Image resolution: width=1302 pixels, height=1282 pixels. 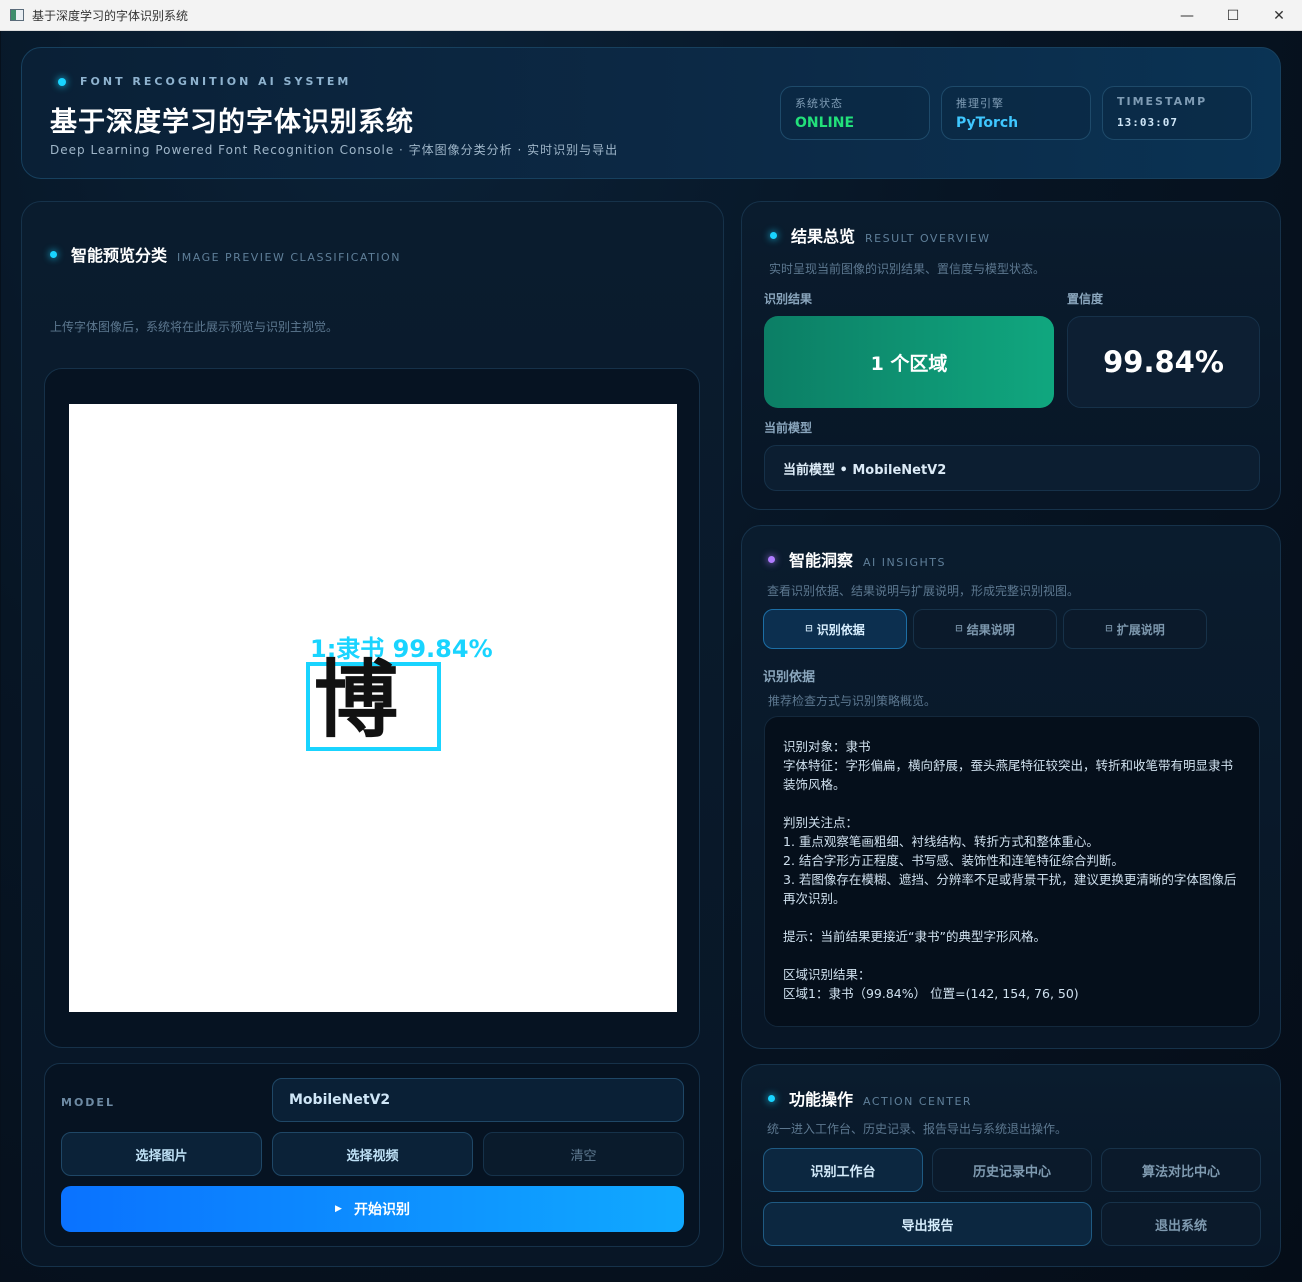 What do you see at coordinates (917, 1129) in the screenshot?
I see `actions-desc: 统一进入工作台、历史记录、报告导出与系统退出操作。` at bounding box center [917, 1129].